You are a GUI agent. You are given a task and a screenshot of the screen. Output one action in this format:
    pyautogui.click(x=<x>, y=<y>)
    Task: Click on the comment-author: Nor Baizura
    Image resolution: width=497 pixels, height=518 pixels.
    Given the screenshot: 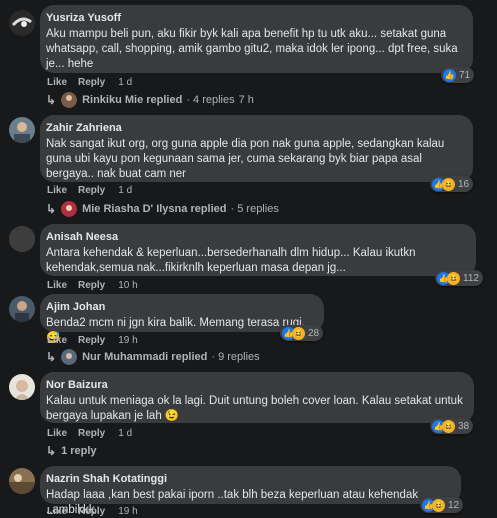 What is the action you would take?
    pyautogui.click(x=255, y=385)
    